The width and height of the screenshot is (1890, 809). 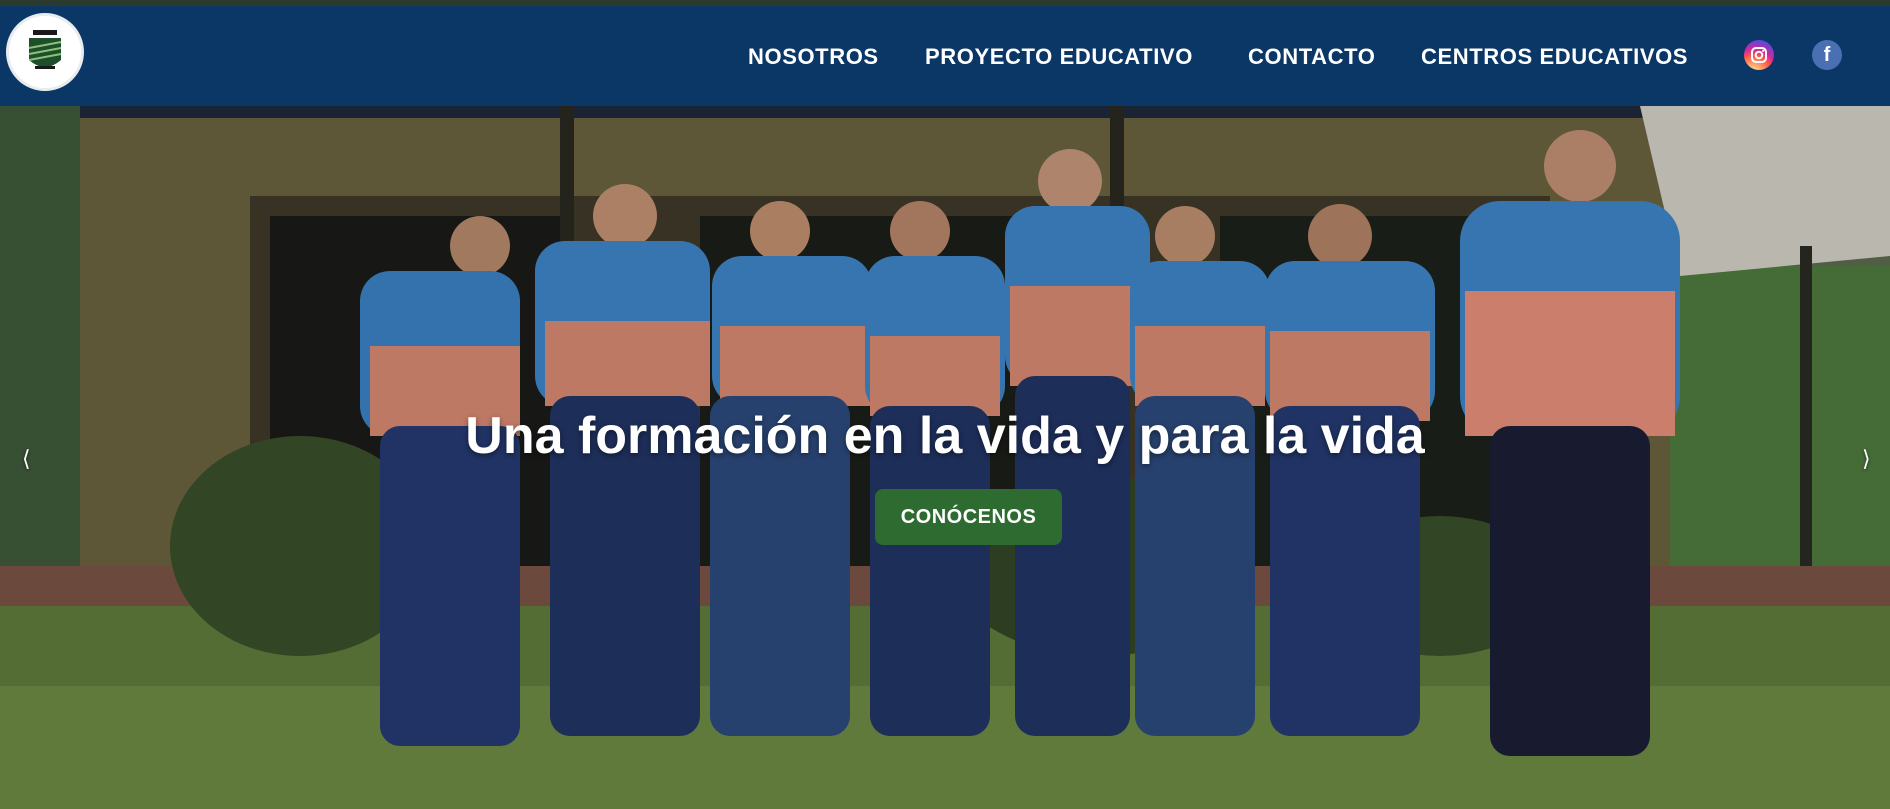 What do you see at coordinates (968, 517) in the screenshot?
I see `conocenos-button: CONÓCENOS` at bounding box center [968, 517].